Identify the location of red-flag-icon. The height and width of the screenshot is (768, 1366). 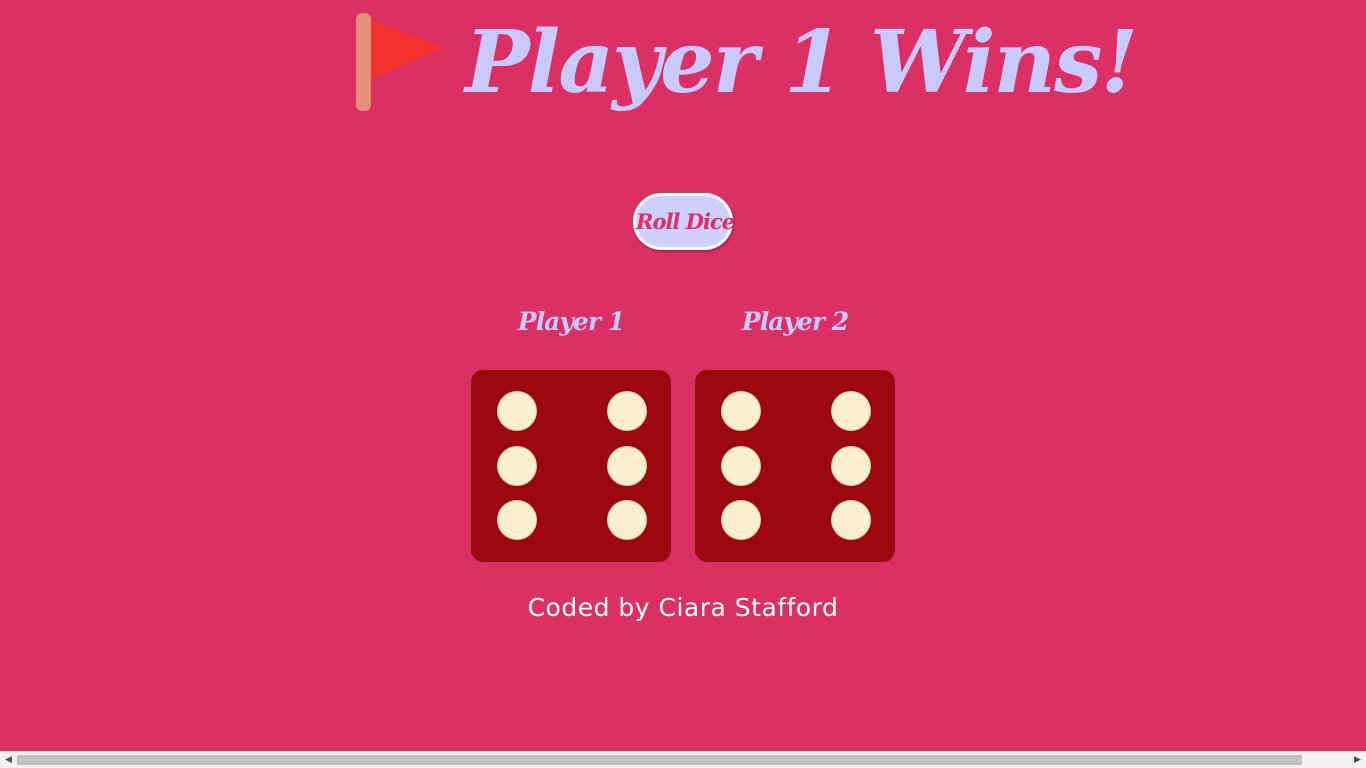
(400, 62).